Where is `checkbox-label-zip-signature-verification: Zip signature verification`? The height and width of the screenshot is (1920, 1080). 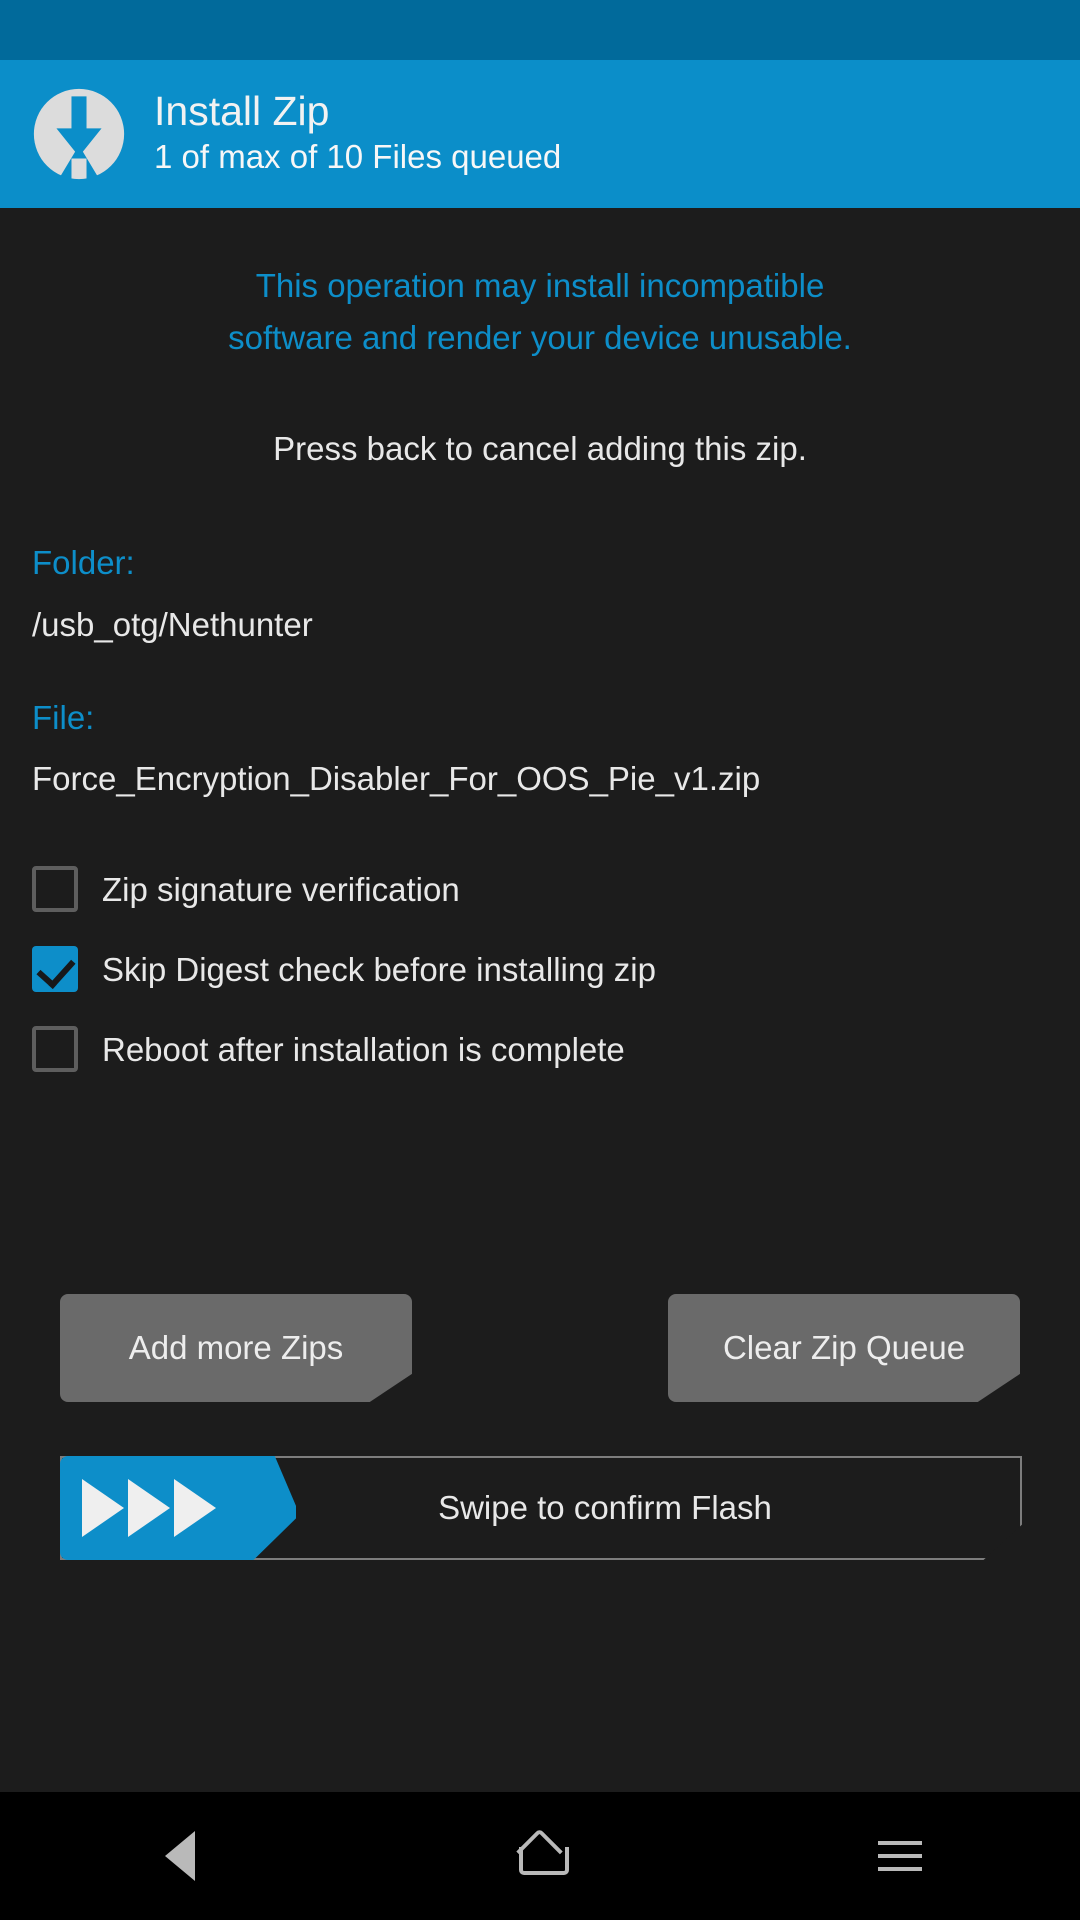
checkbox-label-zip-signature-verification: Zip signature verification is located at coordinates (281, 889).